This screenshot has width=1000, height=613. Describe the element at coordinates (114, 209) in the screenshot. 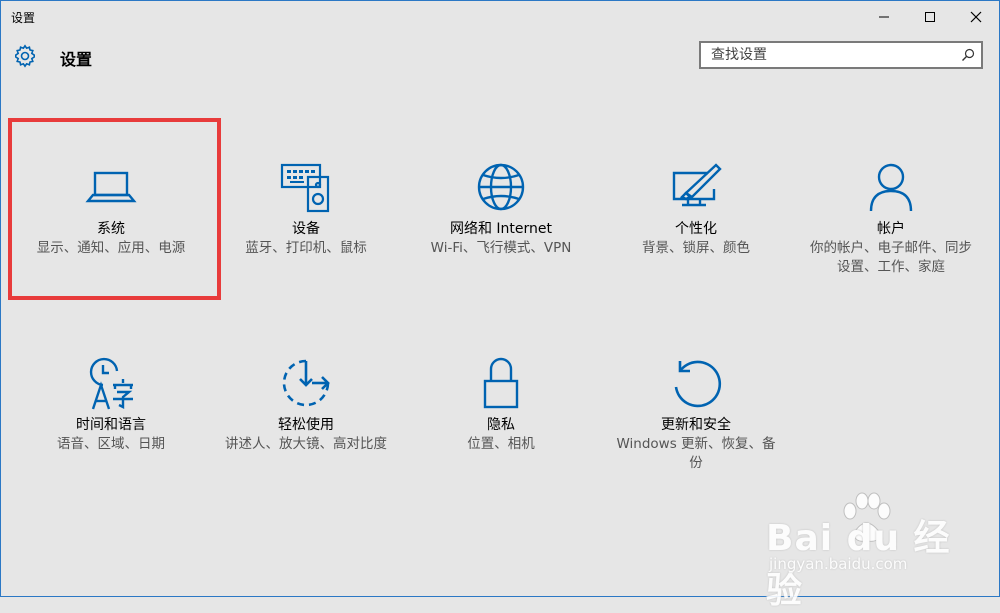

I see `highlight-box` at that location.